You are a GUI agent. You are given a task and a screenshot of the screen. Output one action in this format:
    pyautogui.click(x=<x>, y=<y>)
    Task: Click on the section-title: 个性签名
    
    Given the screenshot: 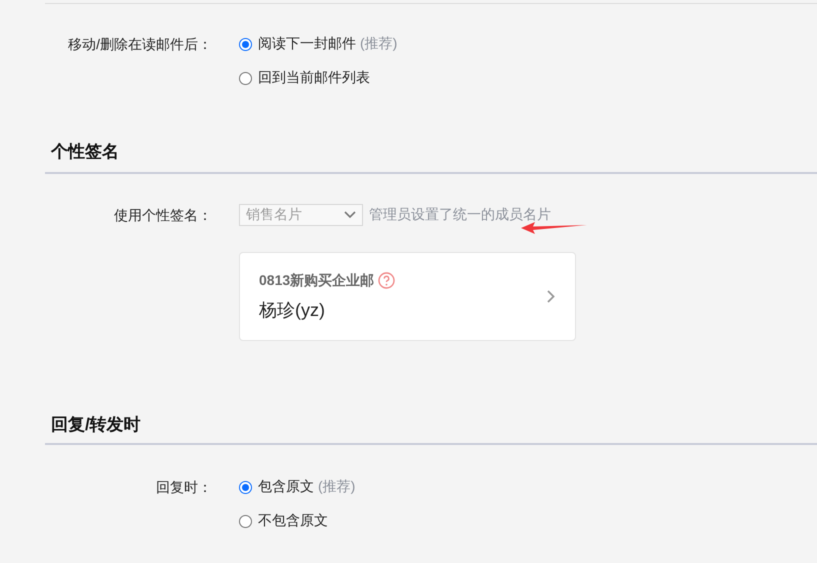 What is the action you would take?
    pyautogui.click(x=85, y=151)
    